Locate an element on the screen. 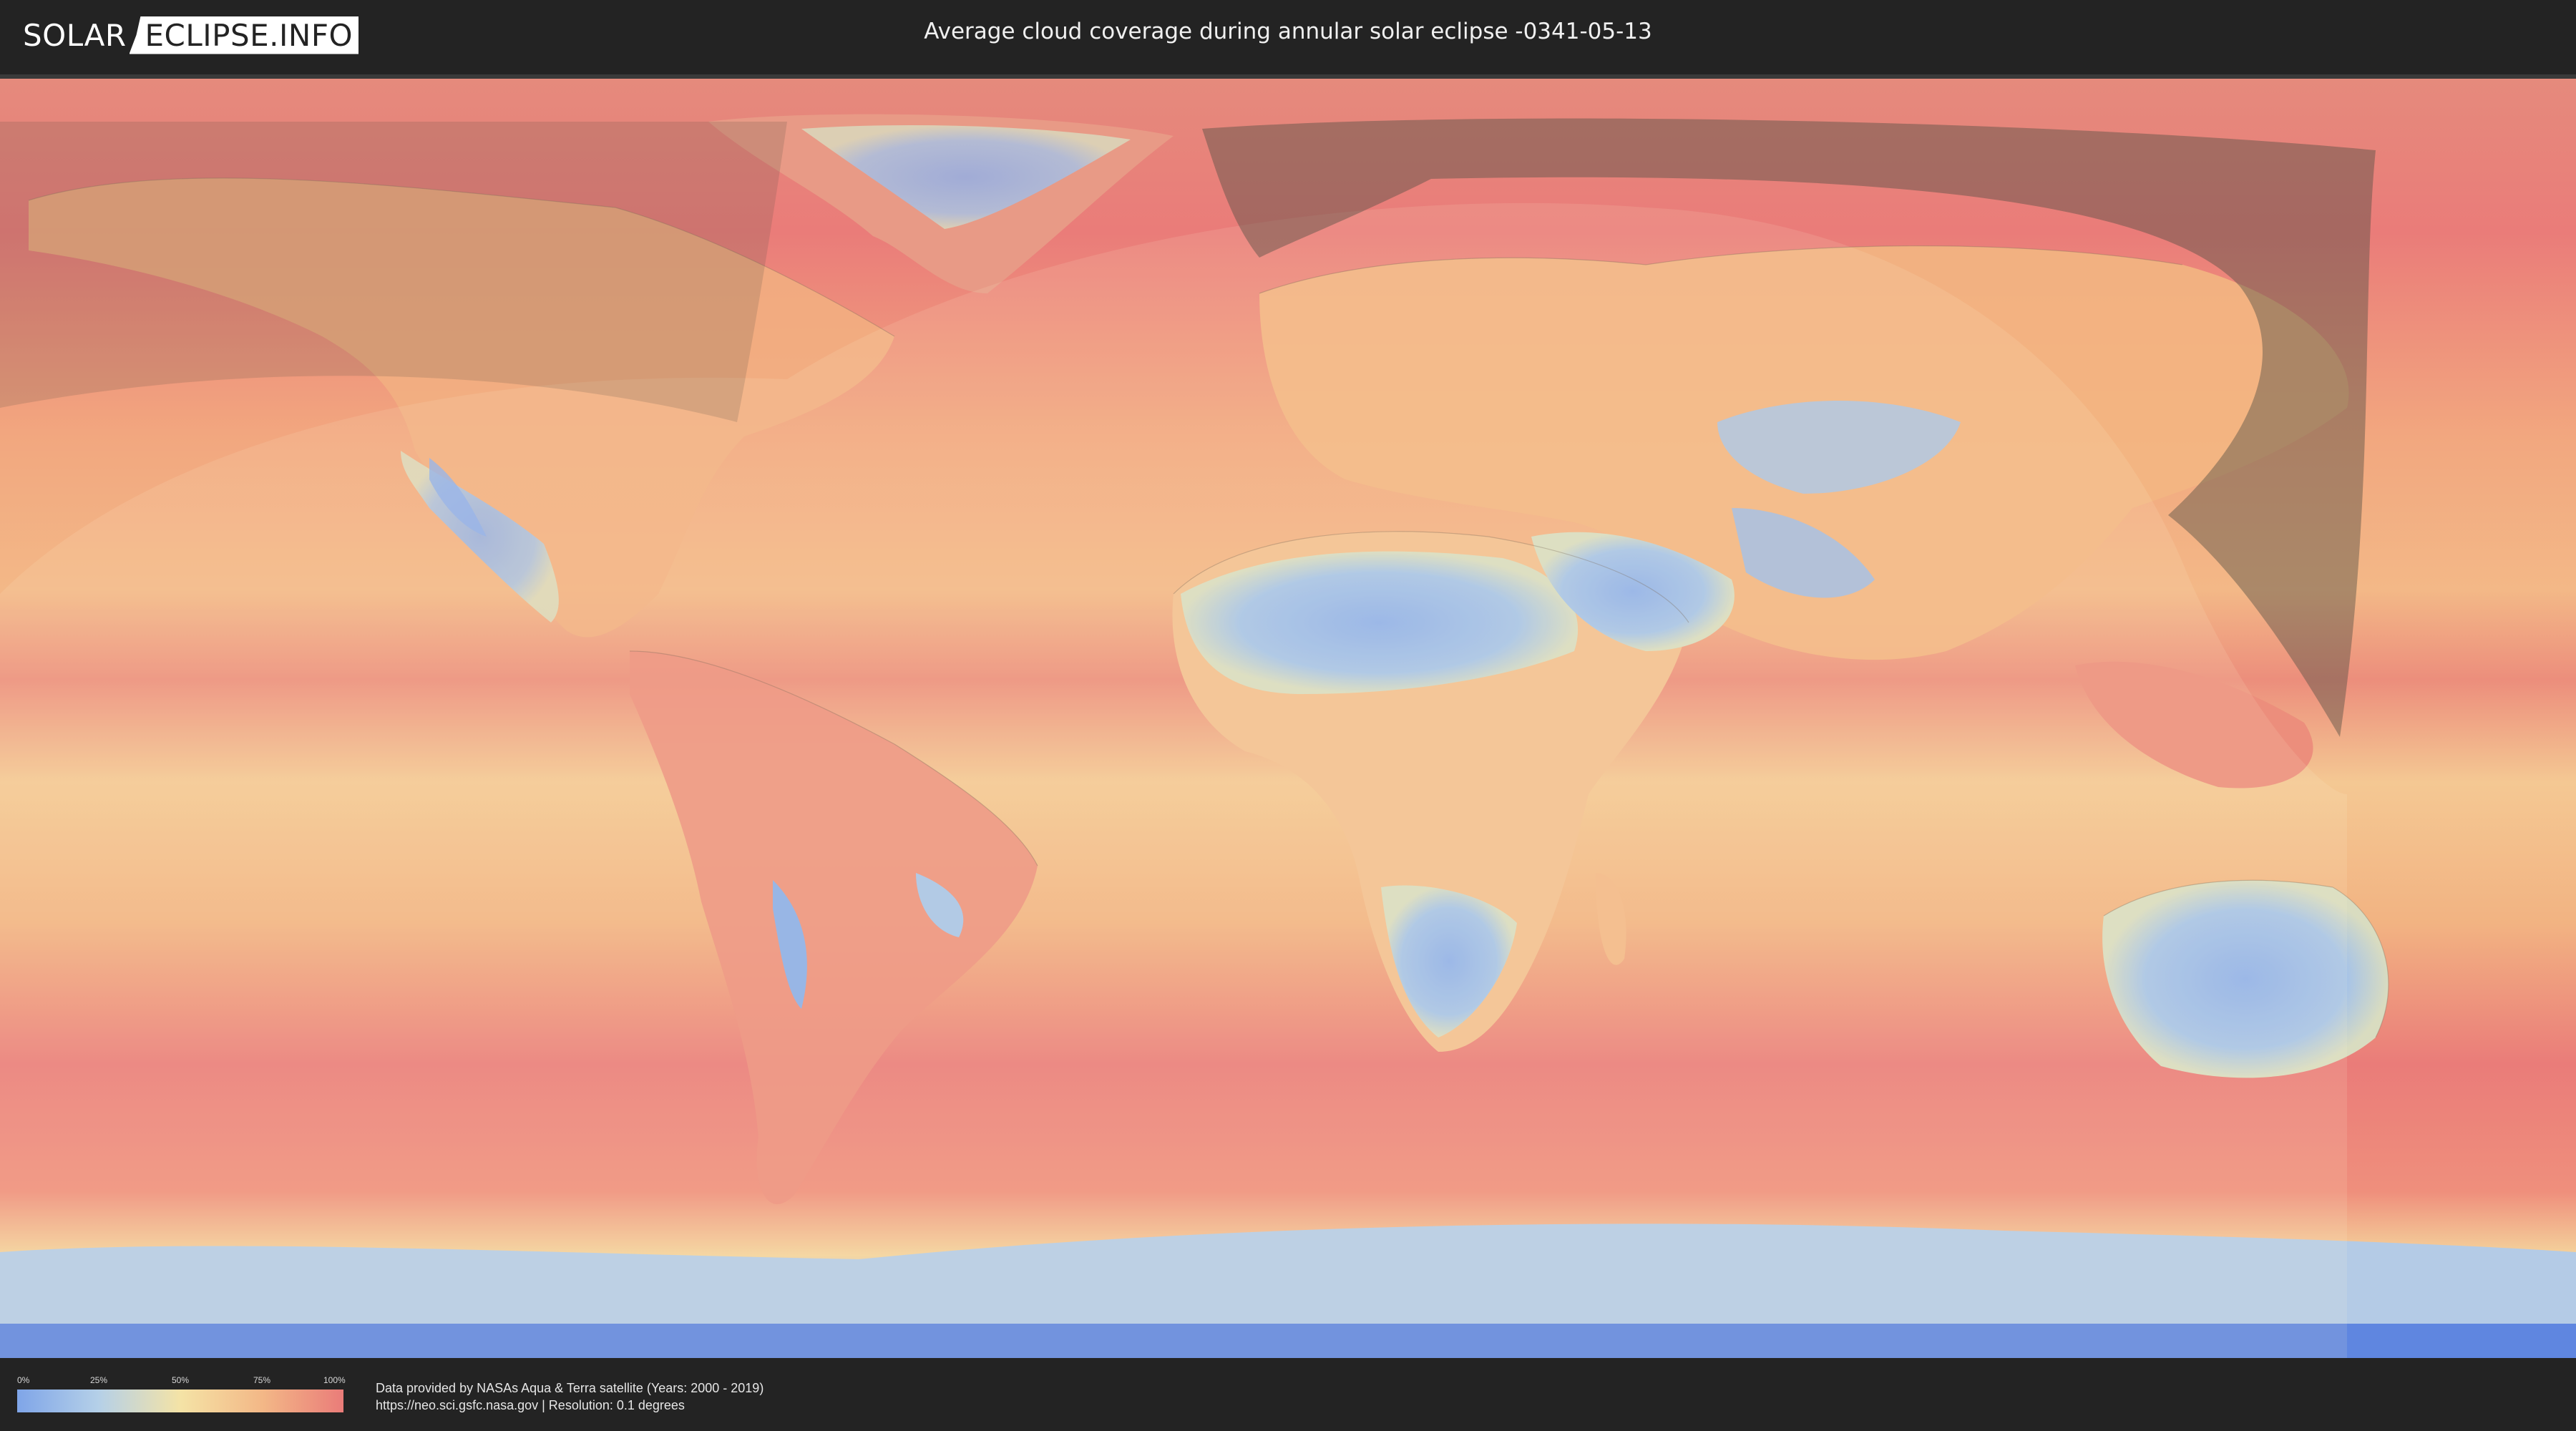 This screenshot has height=1431, width=2576. legend-tick-0: 0% is located at coordinates (23, 1380).